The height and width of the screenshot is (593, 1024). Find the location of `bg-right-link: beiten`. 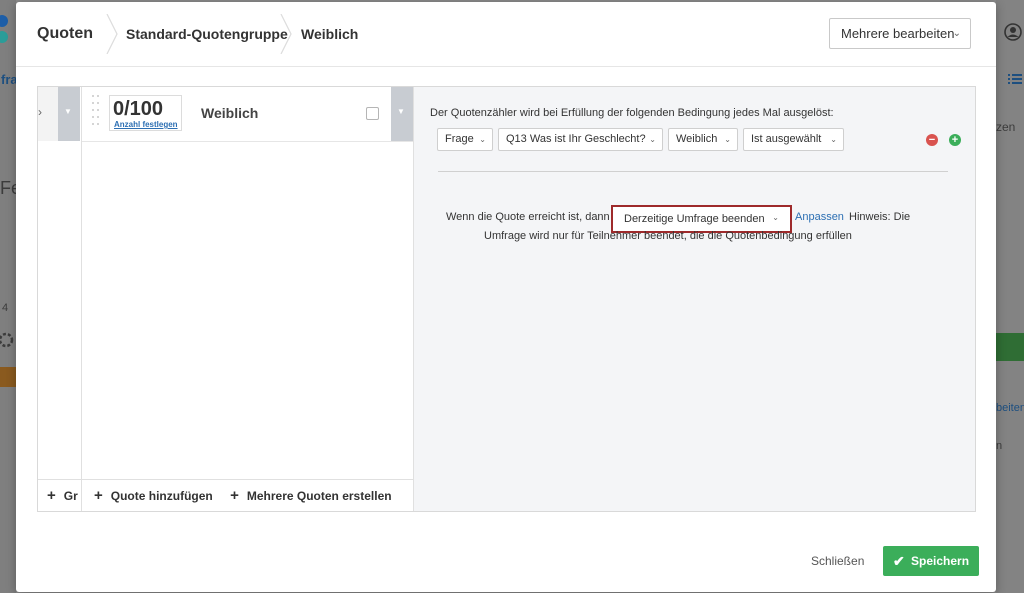

bg-right-link: beiten is located at coordinates (1010, 408).